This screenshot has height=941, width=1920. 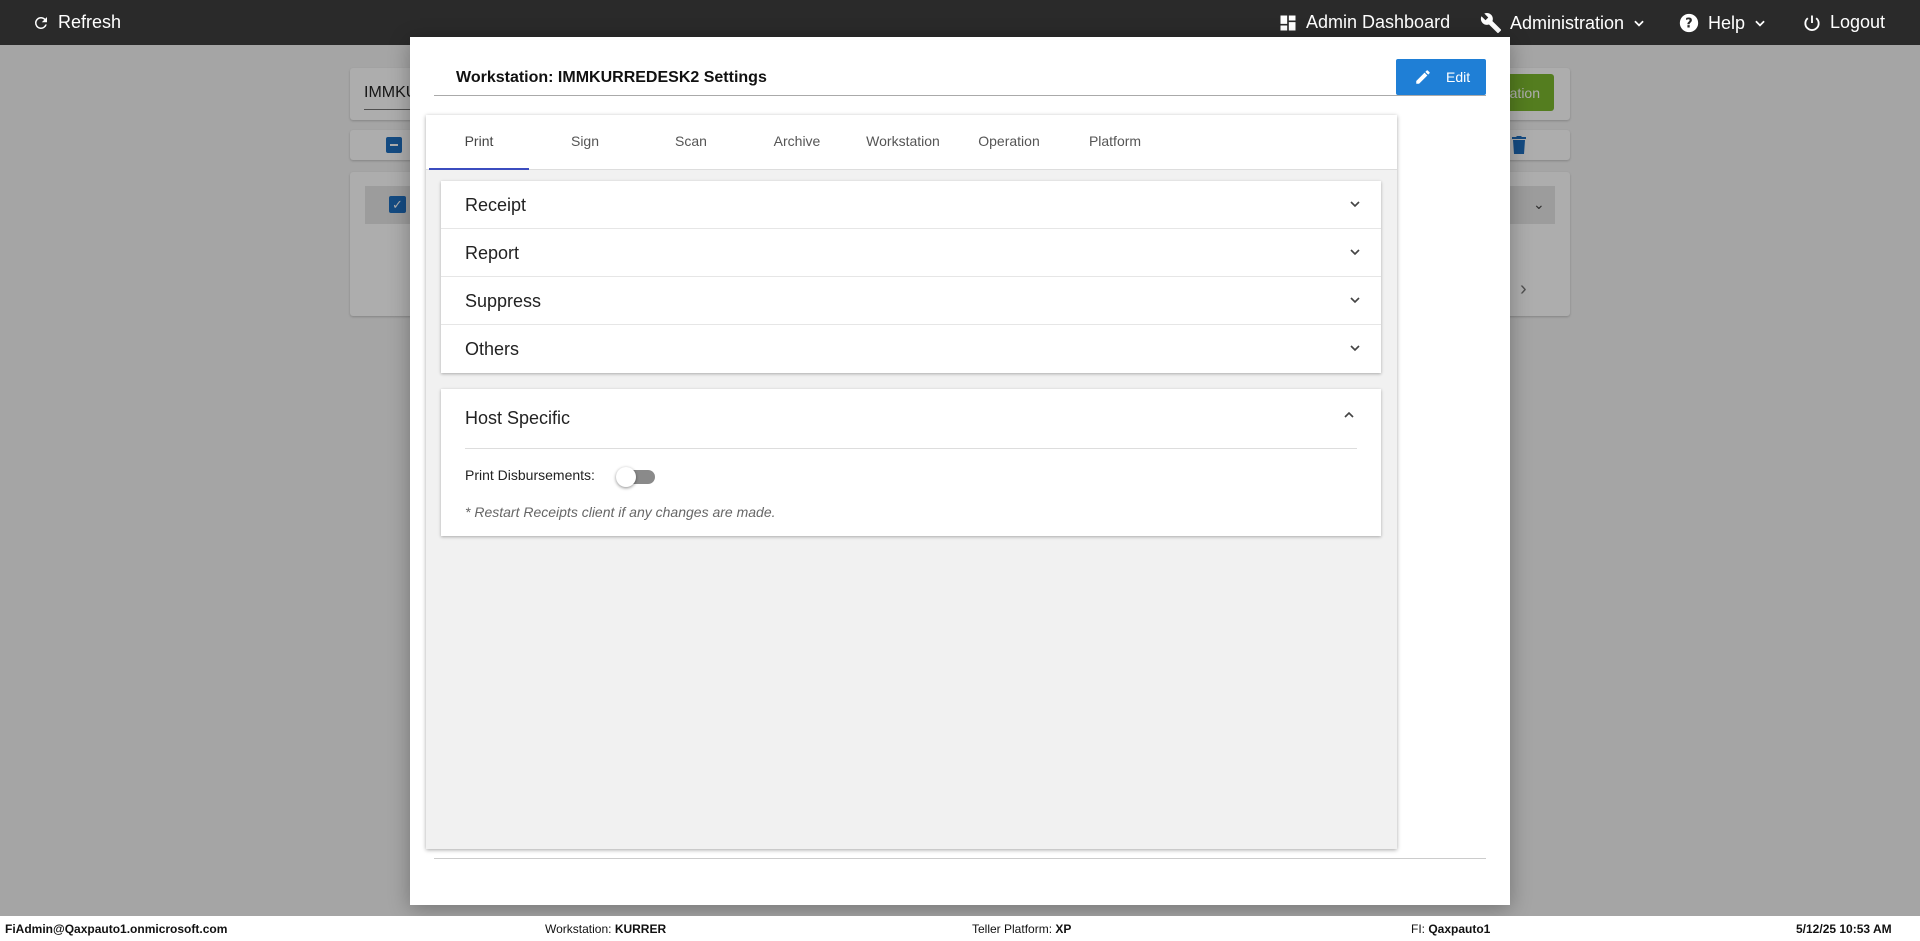 I want to click on wrench-icon, so click(x=1491, y=23).